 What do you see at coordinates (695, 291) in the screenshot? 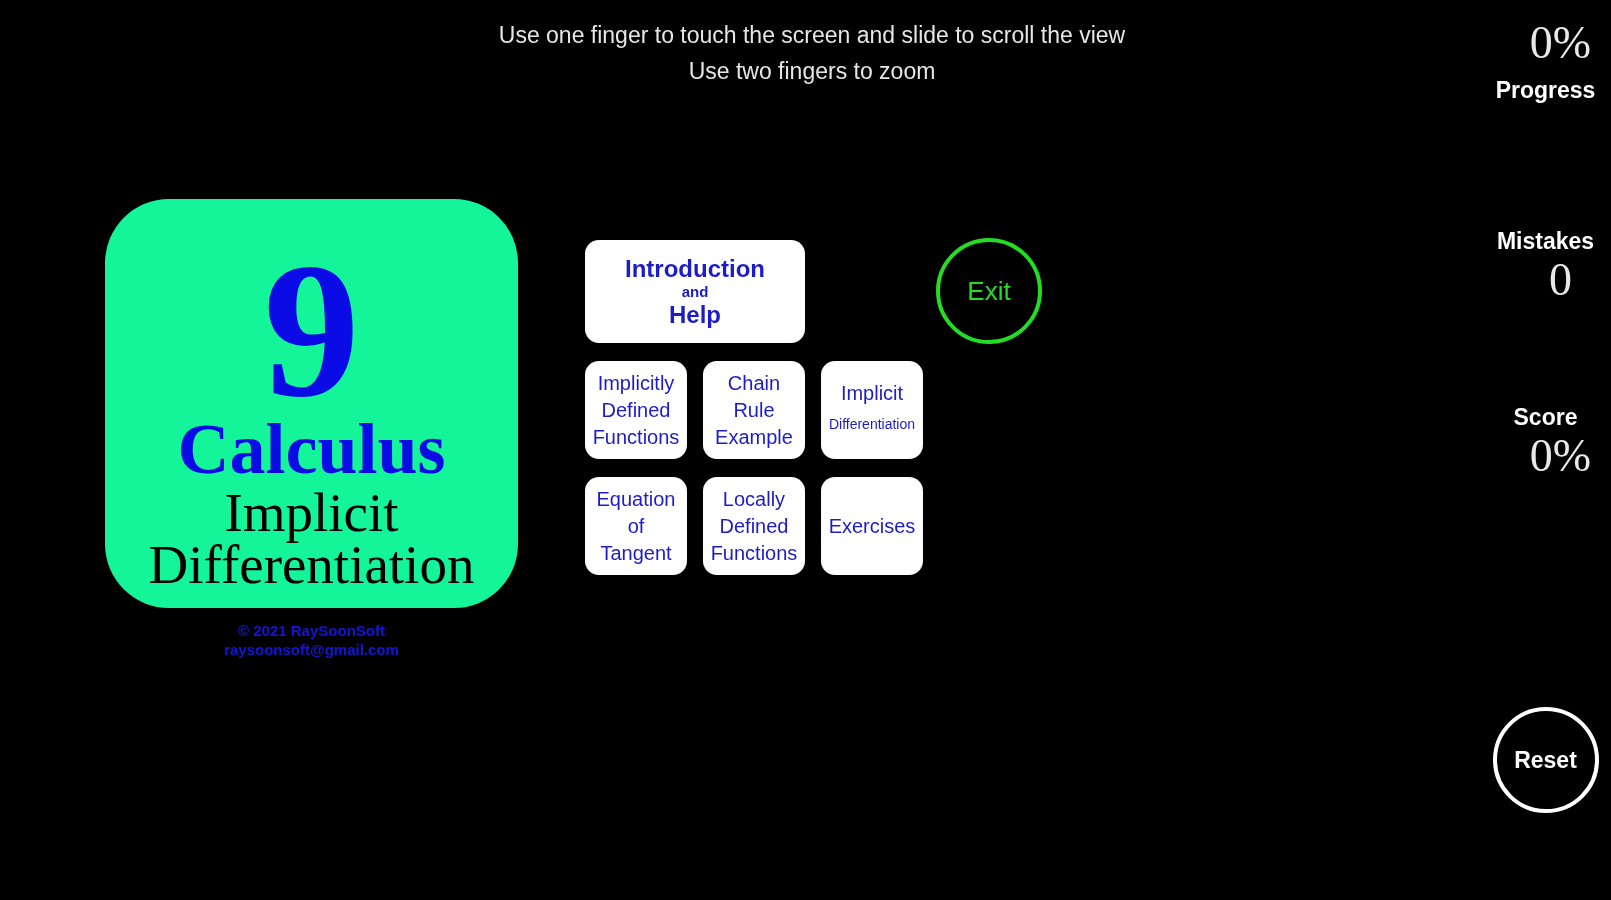
I see `menu-button: Introduction and Help` at bounding box center [695, 291].